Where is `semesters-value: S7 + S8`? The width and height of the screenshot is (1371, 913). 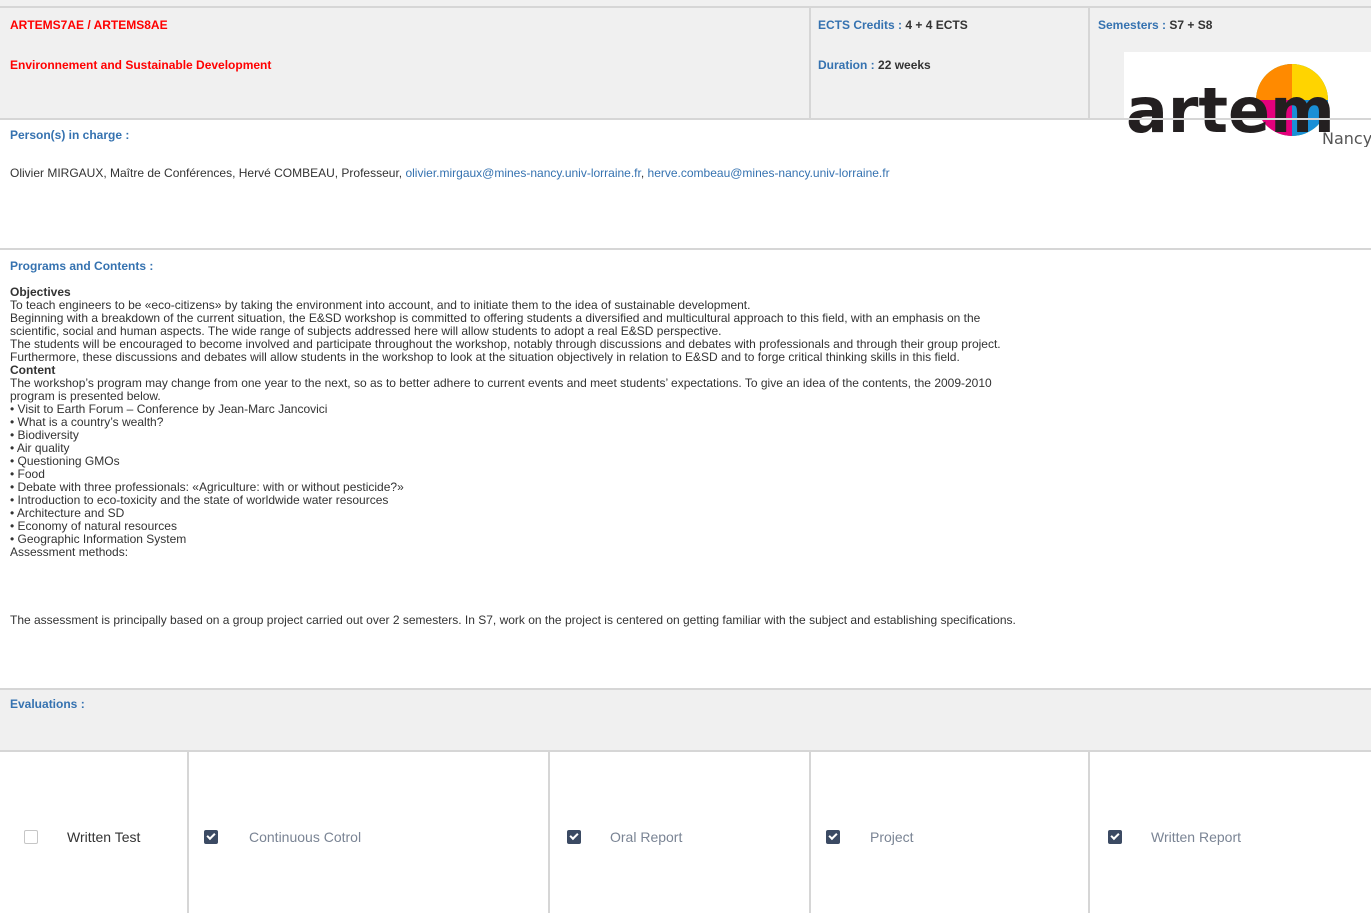 semesters-value: S7 + S8 is located at coordinates (1191, 25).